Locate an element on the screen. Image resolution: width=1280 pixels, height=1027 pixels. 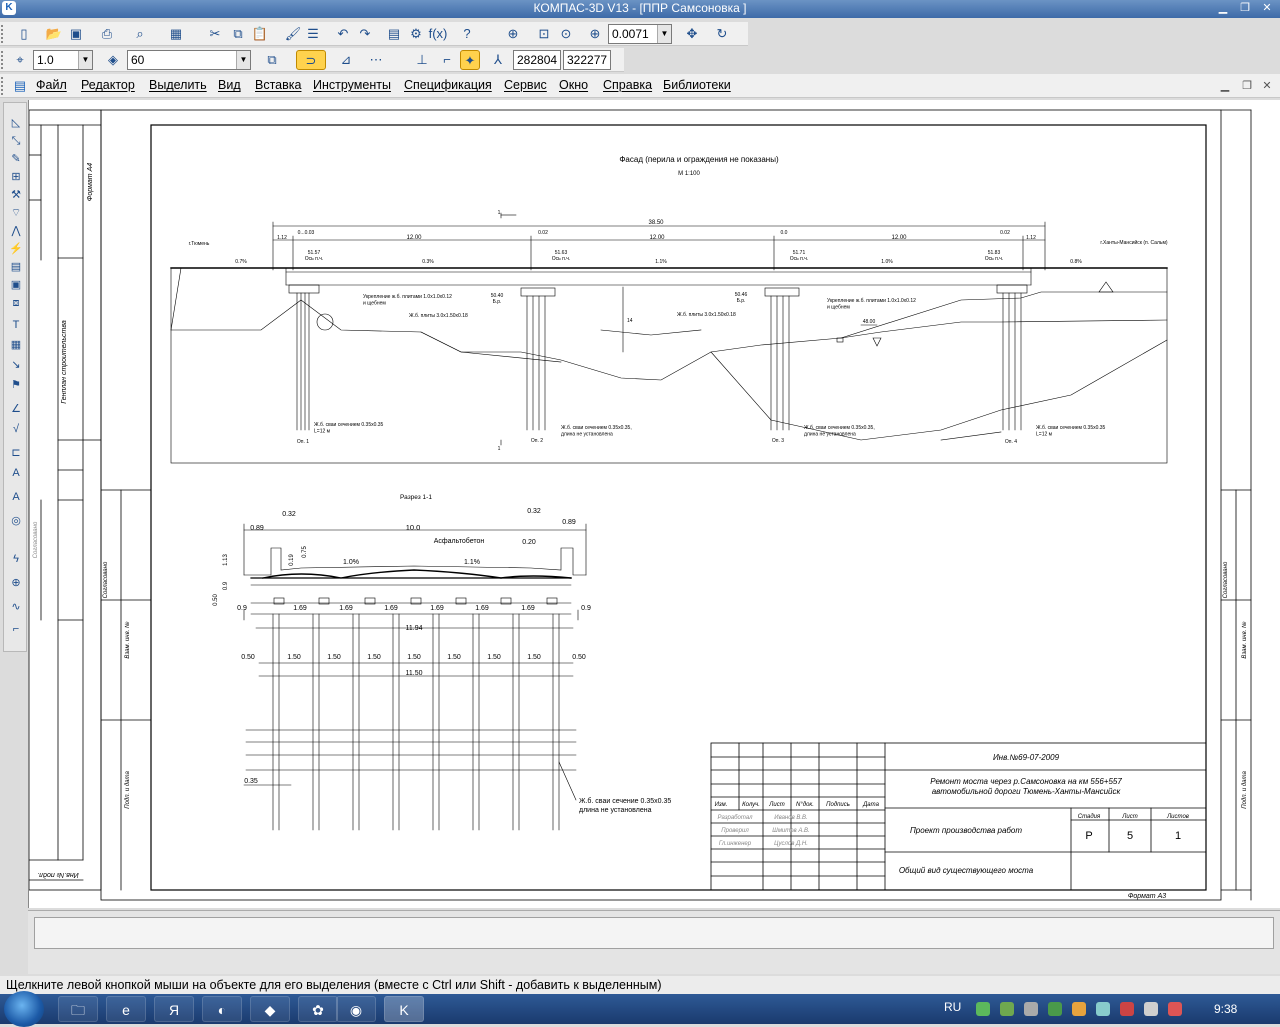
clock: 9:38 is located at coordinates (1225, 1009).